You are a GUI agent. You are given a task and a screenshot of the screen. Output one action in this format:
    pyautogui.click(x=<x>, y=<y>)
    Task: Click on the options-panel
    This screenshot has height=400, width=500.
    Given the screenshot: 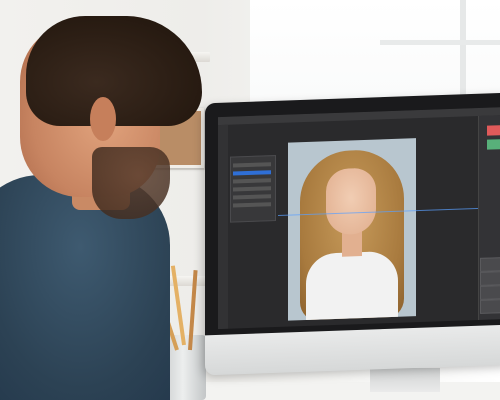 What is the action you would take?
    pyautogui.click(x=253, y=189)
    